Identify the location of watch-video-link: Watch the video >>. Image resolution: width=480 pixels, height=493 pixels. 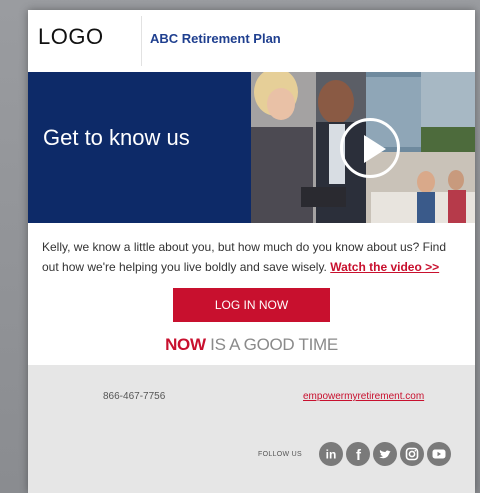
(384, 267).